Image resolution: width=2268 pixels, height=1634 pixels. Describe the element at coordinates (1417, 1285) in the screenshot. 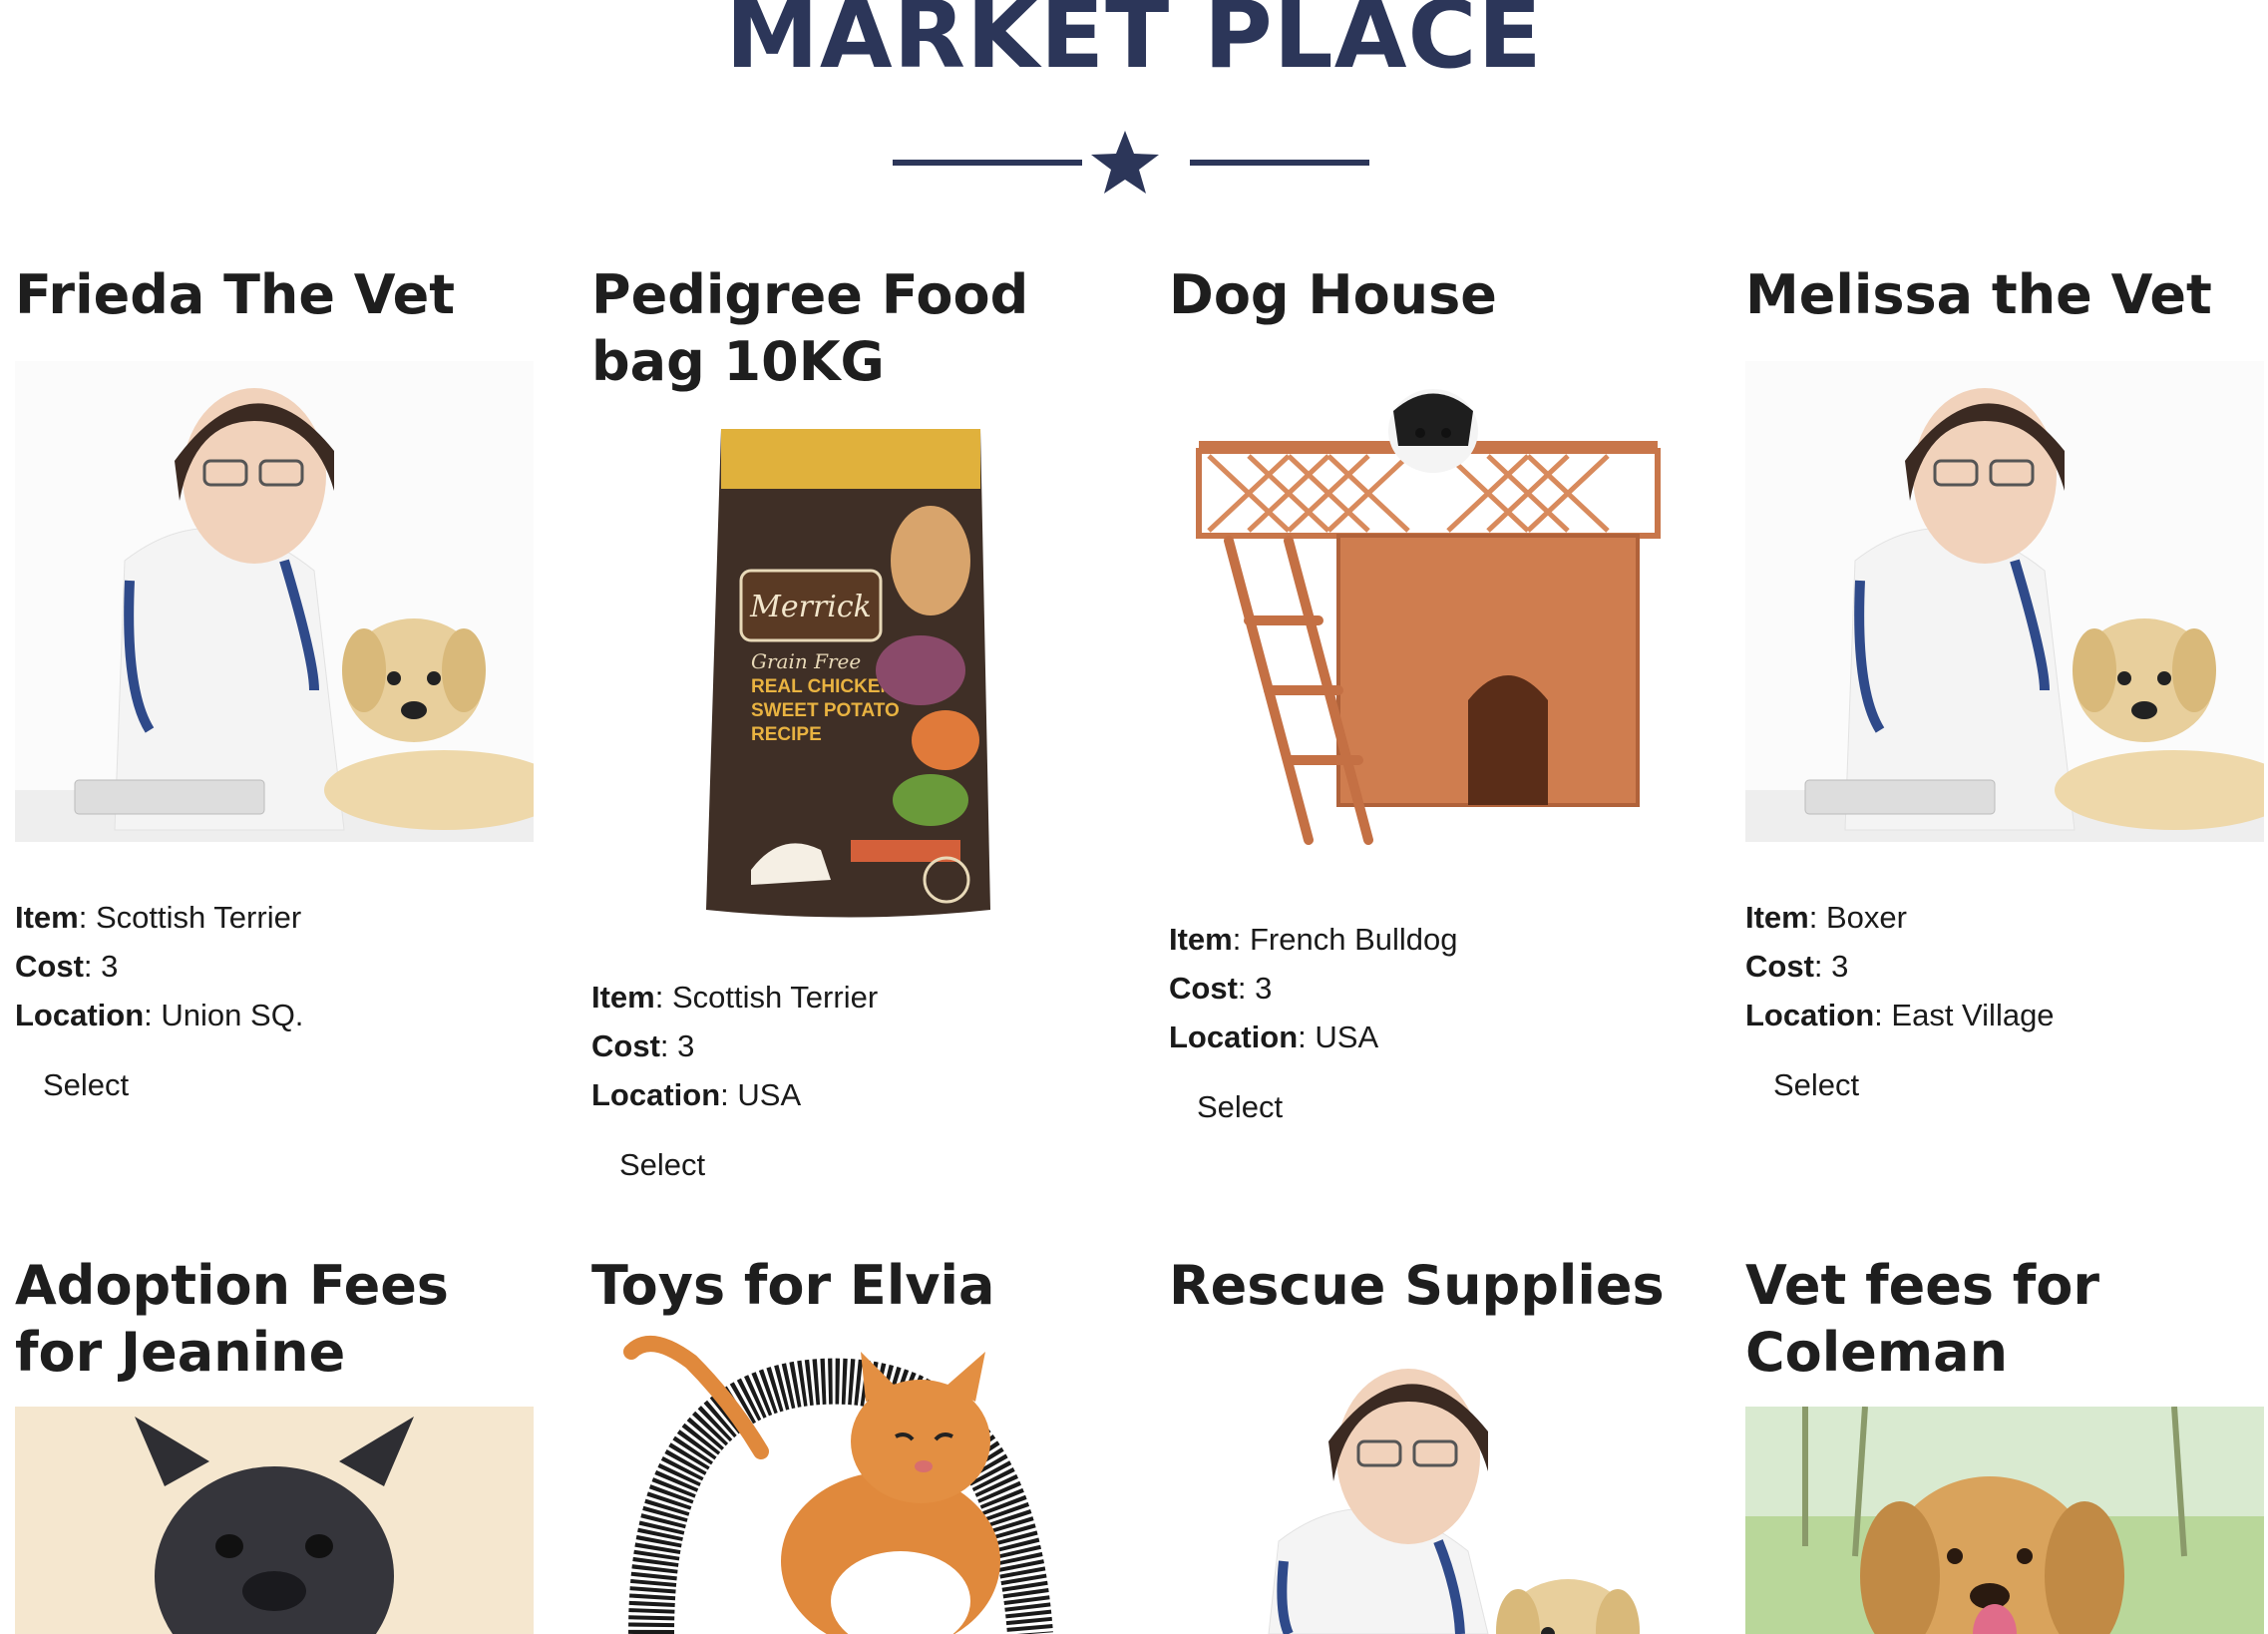

I see `product-title: Rescue Supplies` at that location.